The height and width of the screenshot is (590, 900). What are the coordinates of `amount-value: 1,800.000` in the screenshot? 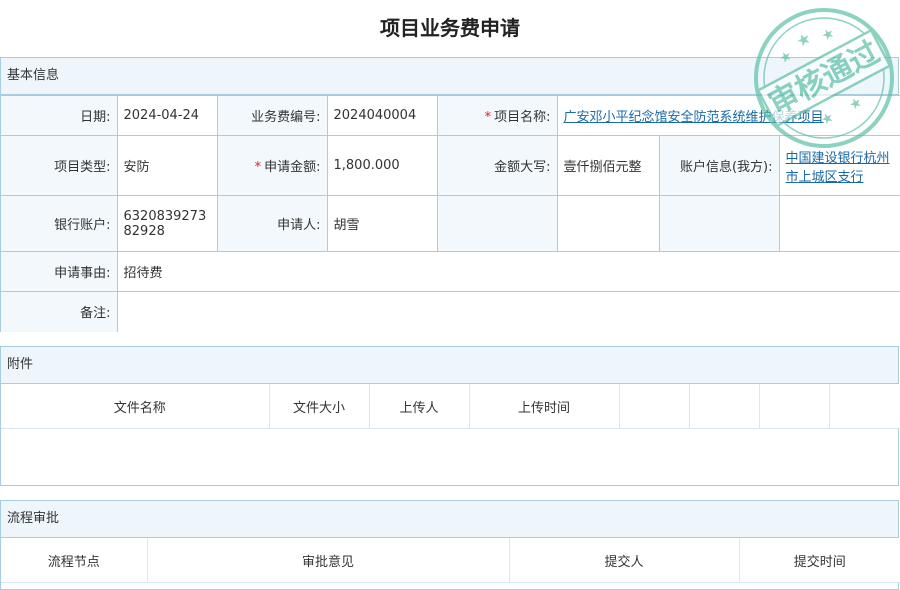 It's located at (382, 165).